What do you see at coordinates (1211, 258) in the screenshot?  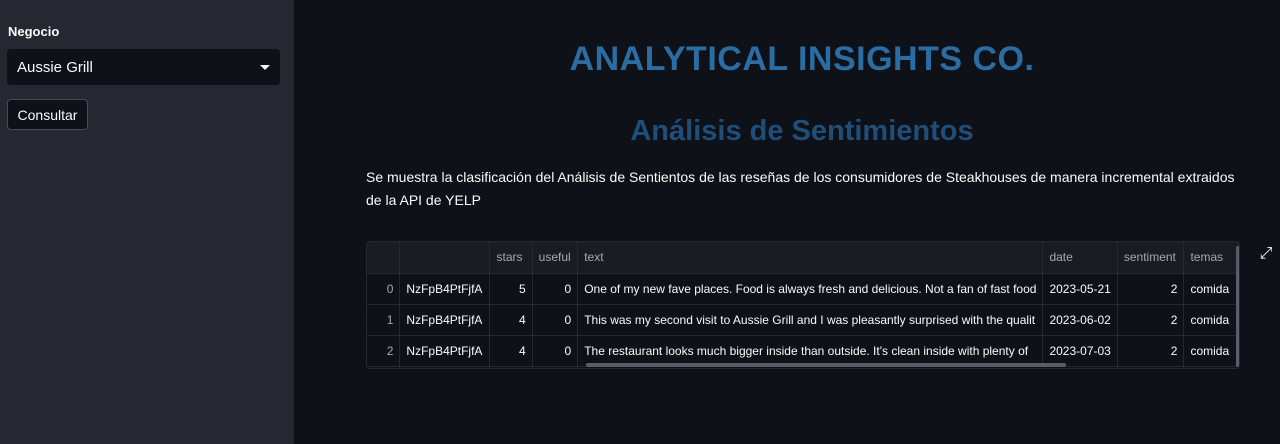 I see `column-header-temas: temas` at bounding box center [1211, 258].